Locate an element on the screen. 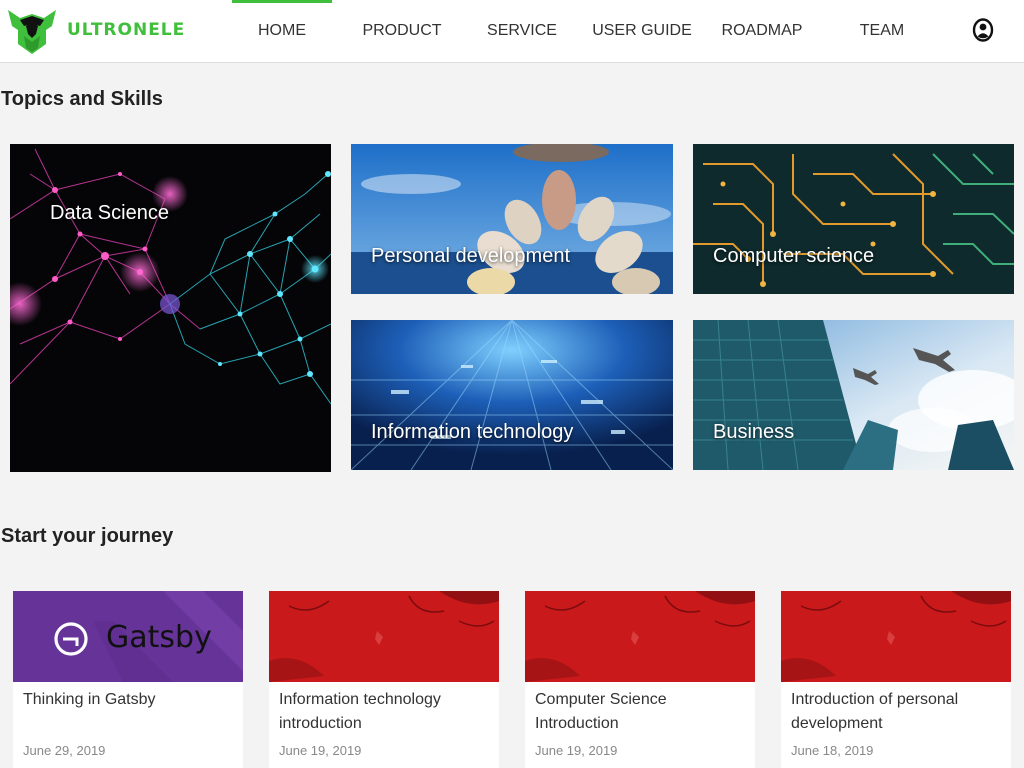  skyscrapers-image is located at coordinates (853, 395).